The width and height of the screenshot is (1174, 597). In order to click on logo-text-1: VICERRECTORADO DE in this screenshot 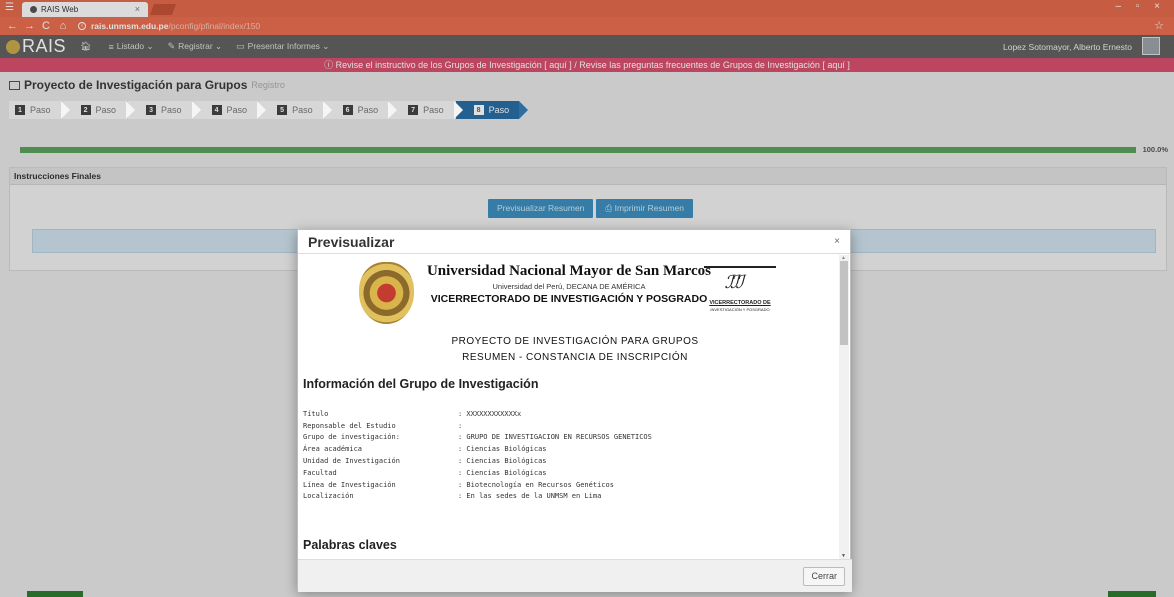, I will do `click(740, 303)`.